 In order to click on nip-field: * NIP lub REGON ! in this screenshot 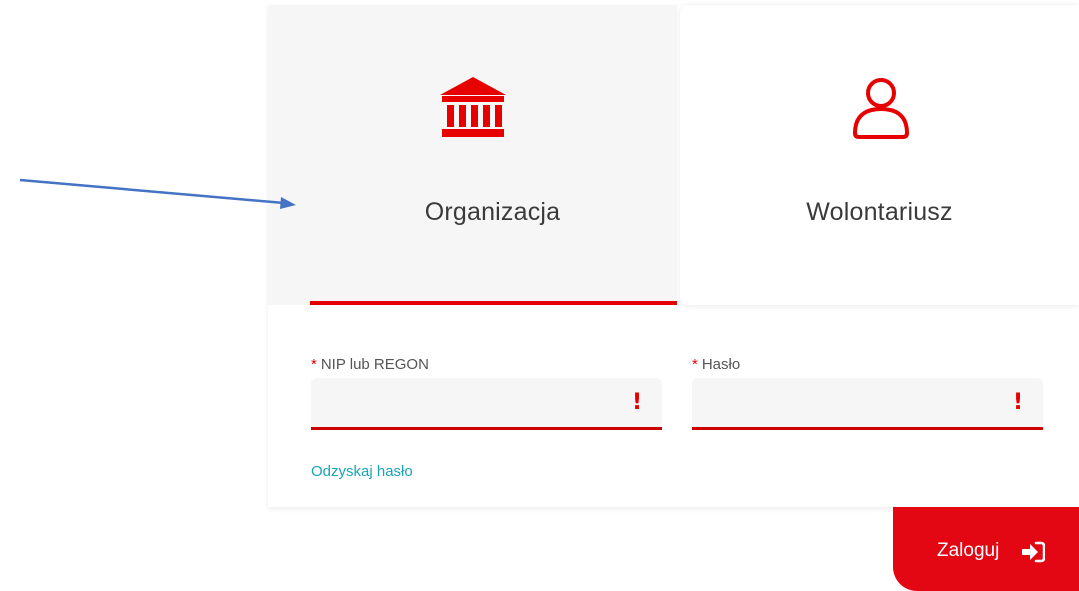, I will do `click(486, 392)`.